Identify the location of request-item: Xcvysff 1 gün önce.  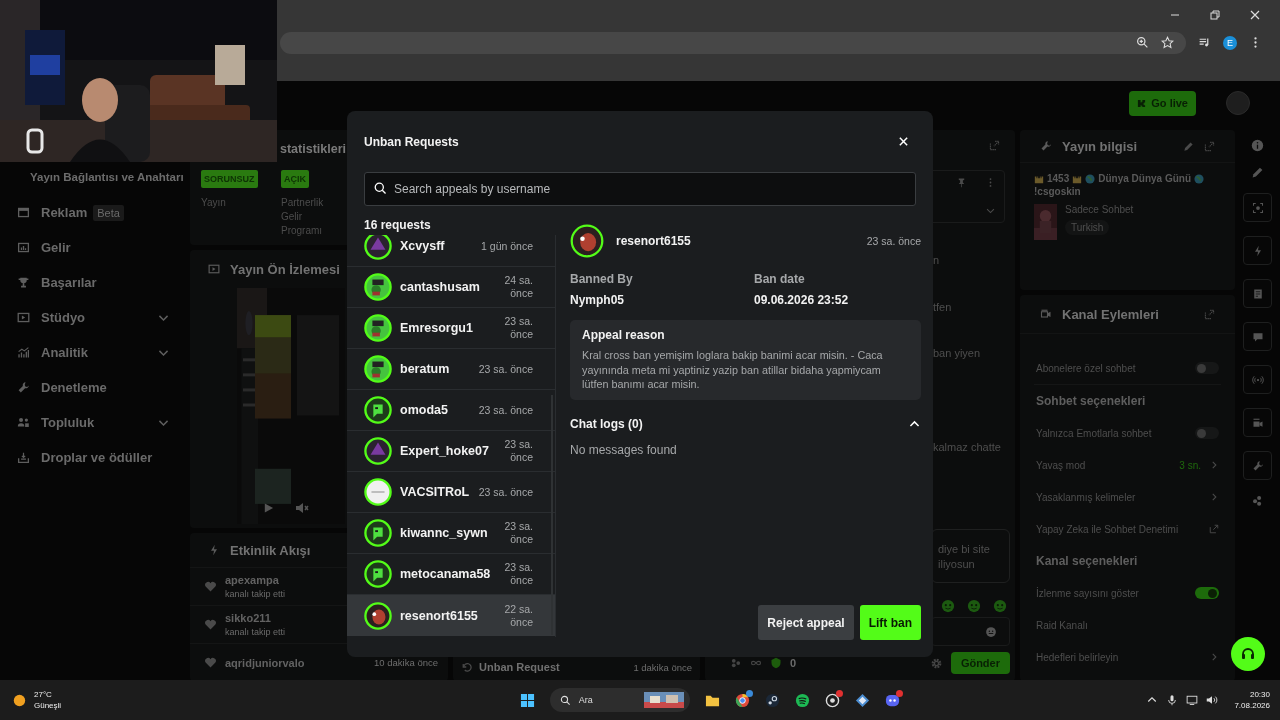
(451, 251).